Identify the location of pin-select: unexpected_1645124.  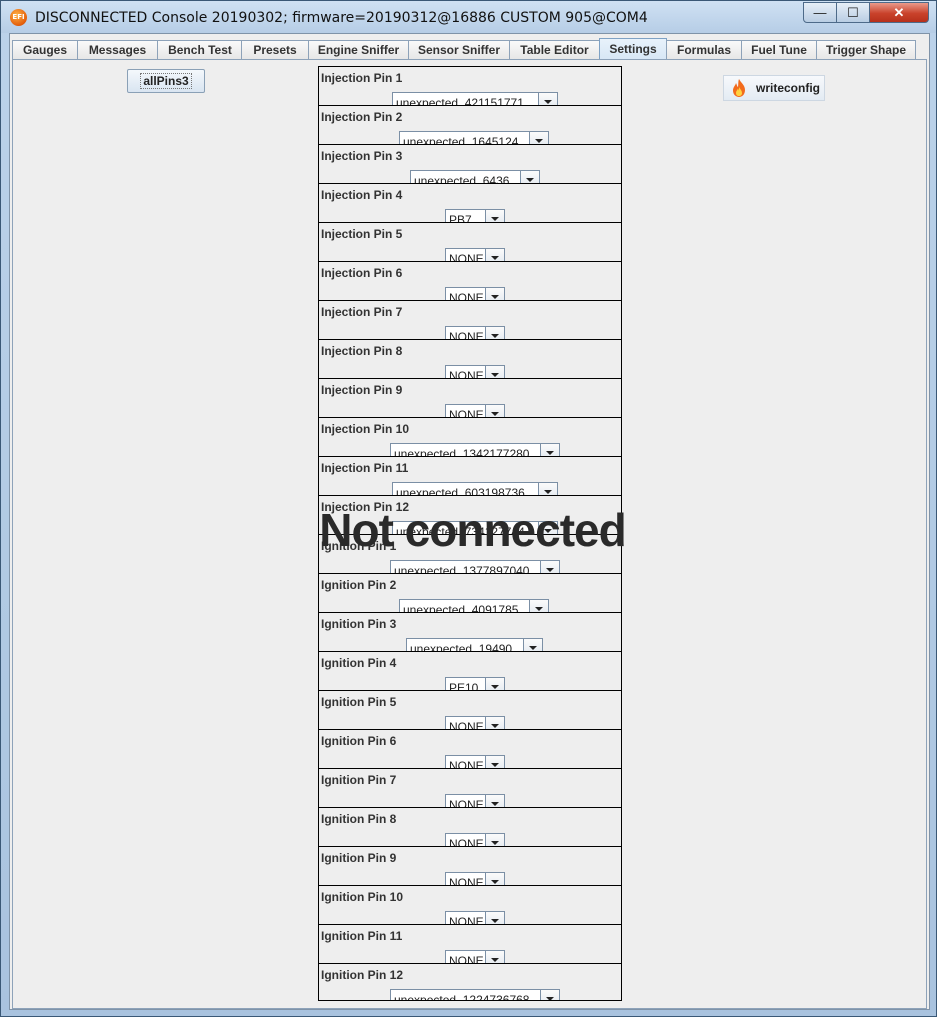
(474, 138).